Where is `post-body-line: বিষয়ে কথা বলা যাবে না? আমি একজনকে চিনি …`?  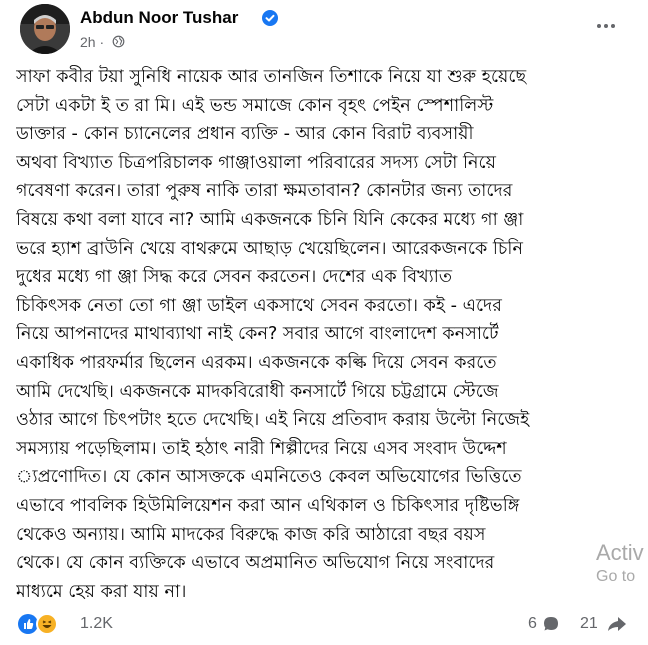 post-body-line: বিষয়ে কথা বলা যাবে না? আমি একজনকে চিনি … is located at coordinates (270, 219).